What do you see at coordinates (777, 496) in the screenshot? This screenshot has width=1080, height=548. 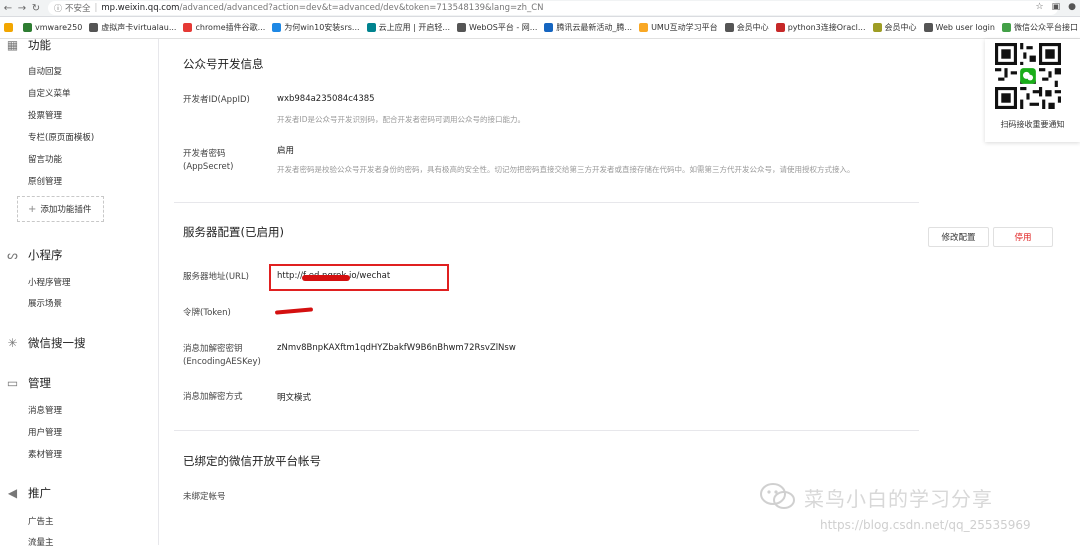 I see `wechat-logo-icon` at bounding box center [777, 496].